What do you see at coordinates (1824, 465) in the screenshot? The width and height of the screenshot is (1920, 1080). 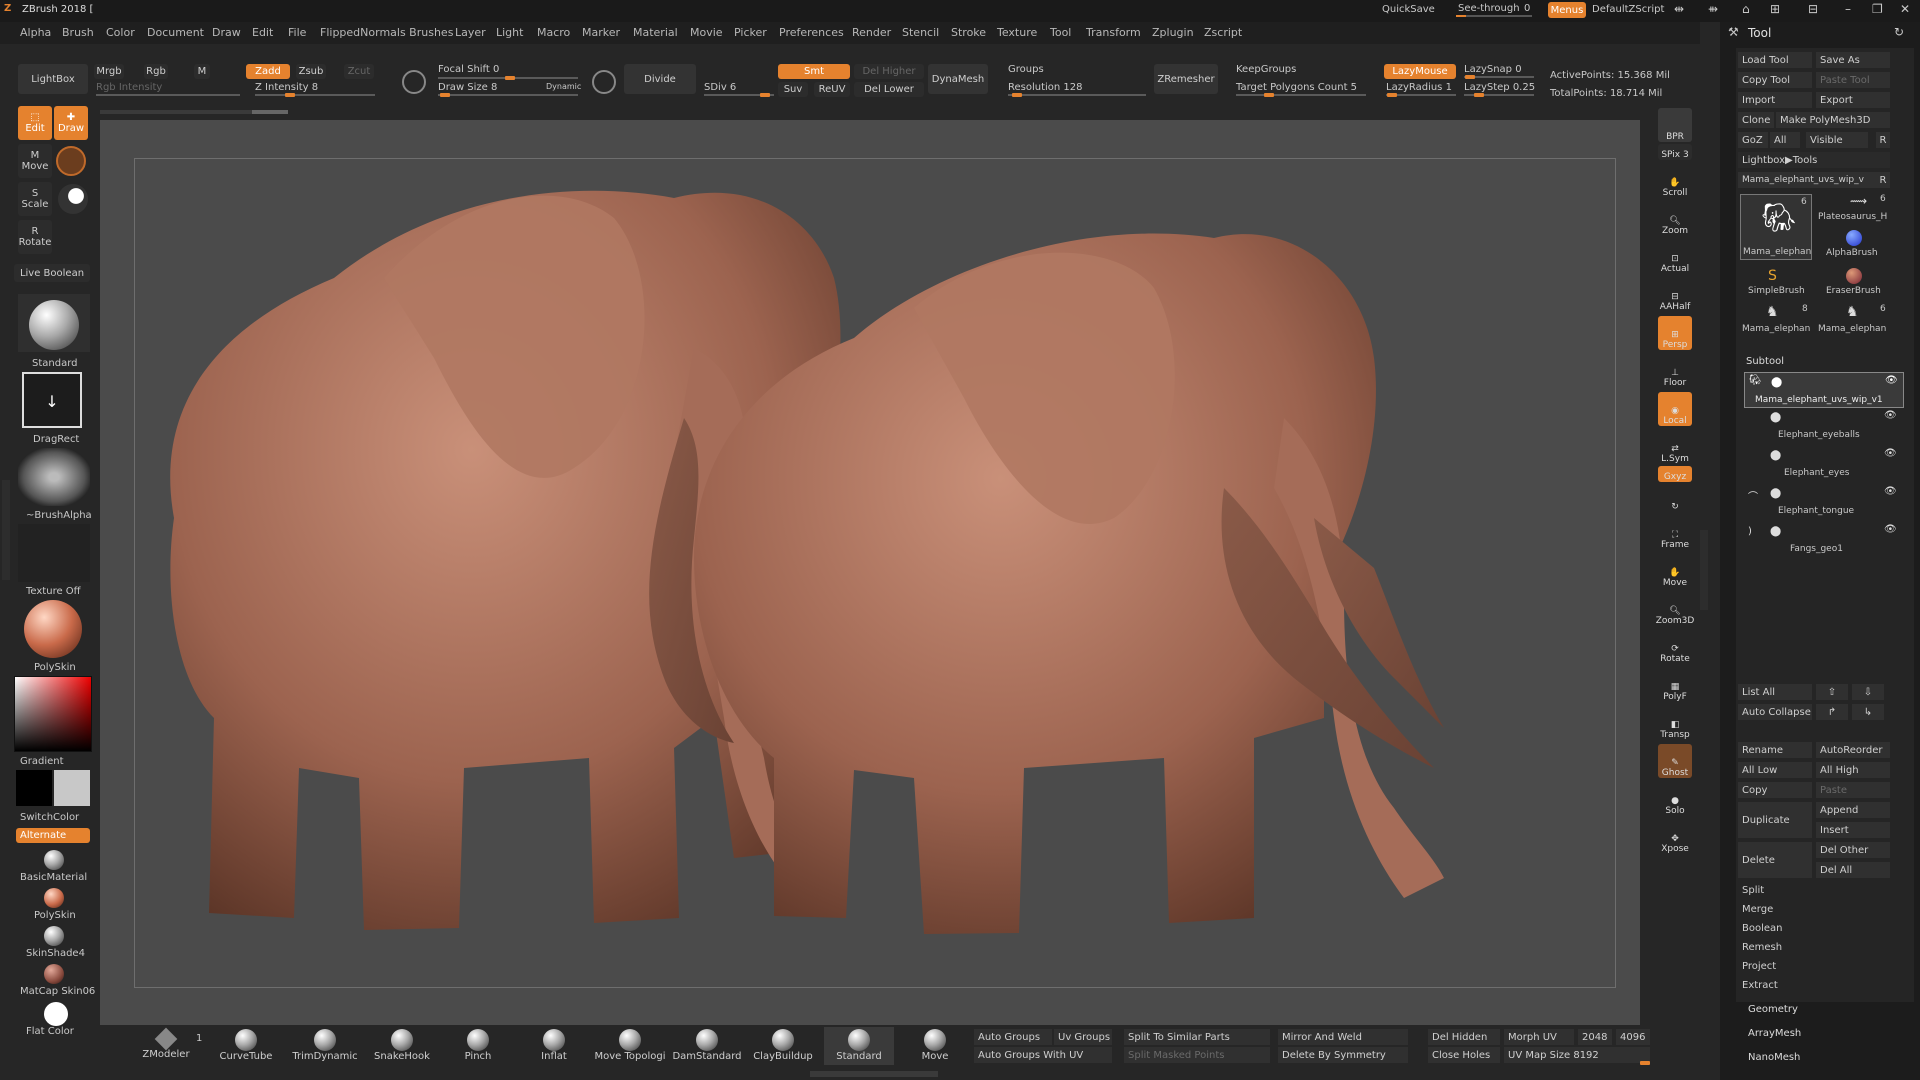 I see `subtool-row-eyes: ⬤ 👁︎ Elephant_eyes` at bounding box center [1824, 465].